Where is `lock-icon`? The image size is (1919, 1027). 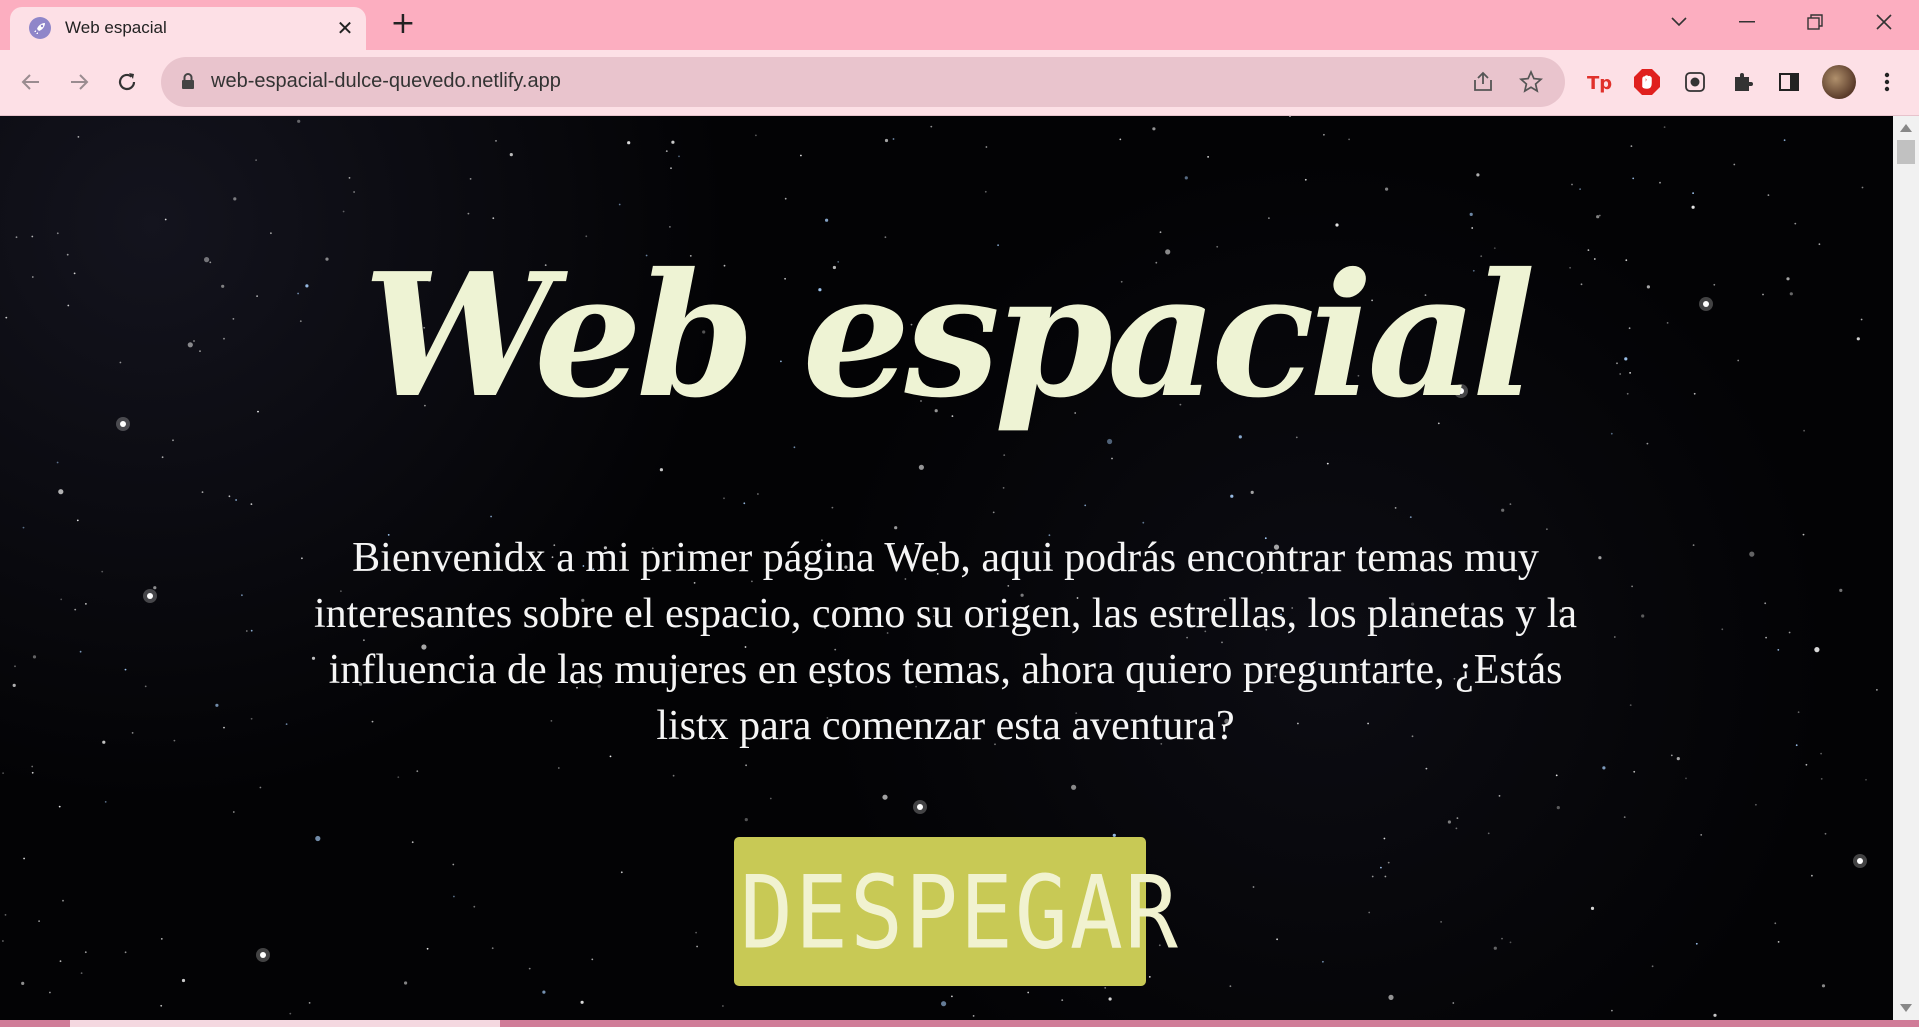 lock-icon is located at coordinates (188, 83).